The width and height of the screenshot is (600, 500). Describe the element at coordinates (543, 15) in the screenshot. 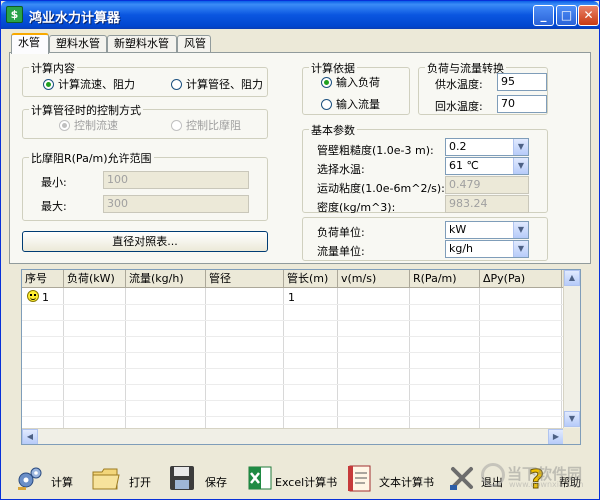

I see `minimize-button: _` at that location.